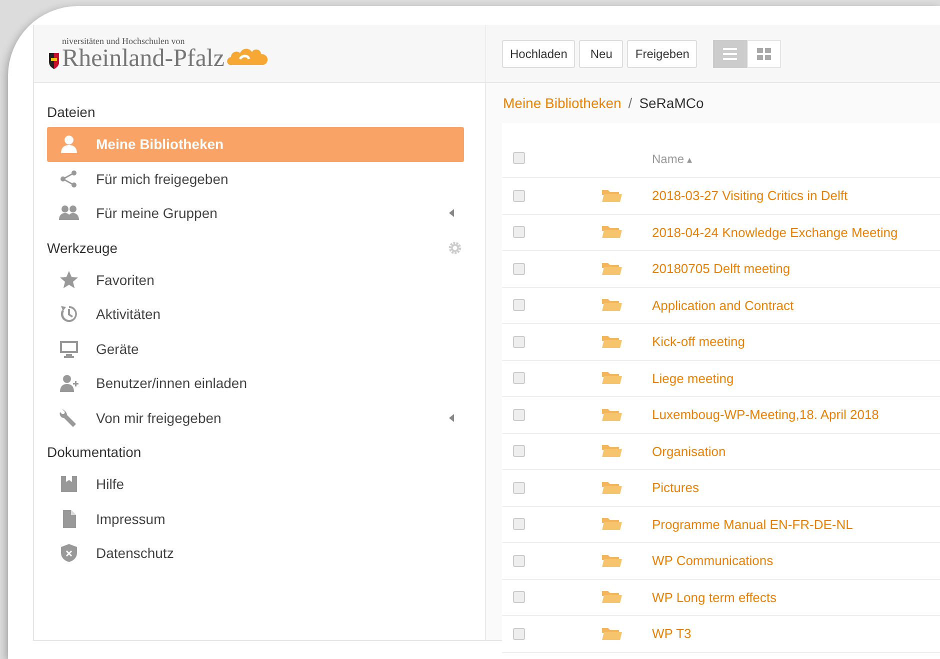  What do you see at coordinates (714, 597) in the screenshot?
I see `folder-name-link: WP Long term effects` at bounding box center [714, 597].